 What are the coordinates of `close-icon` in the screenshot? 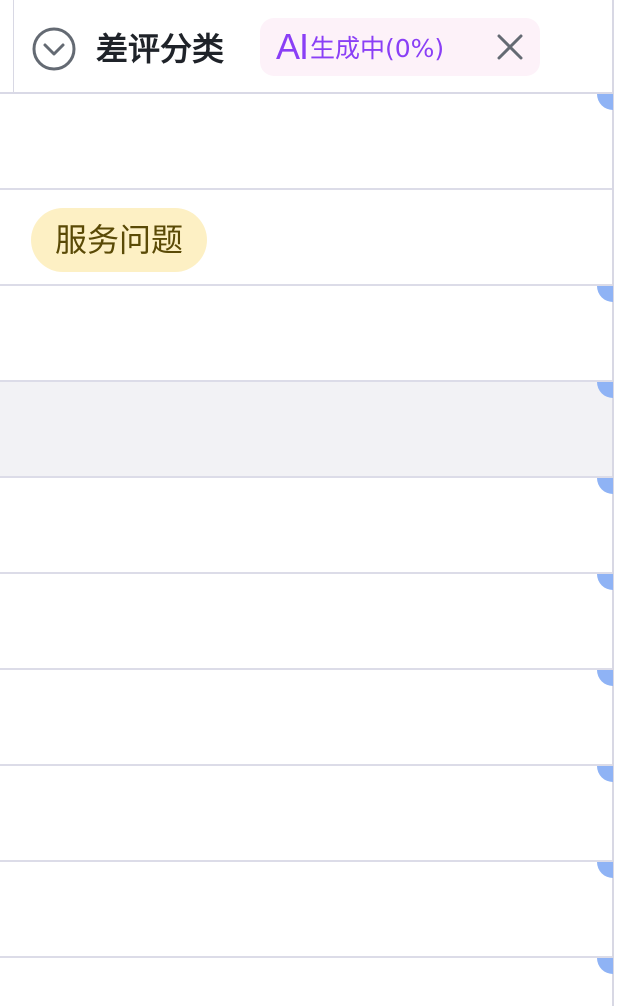 It's located at (510, 47).